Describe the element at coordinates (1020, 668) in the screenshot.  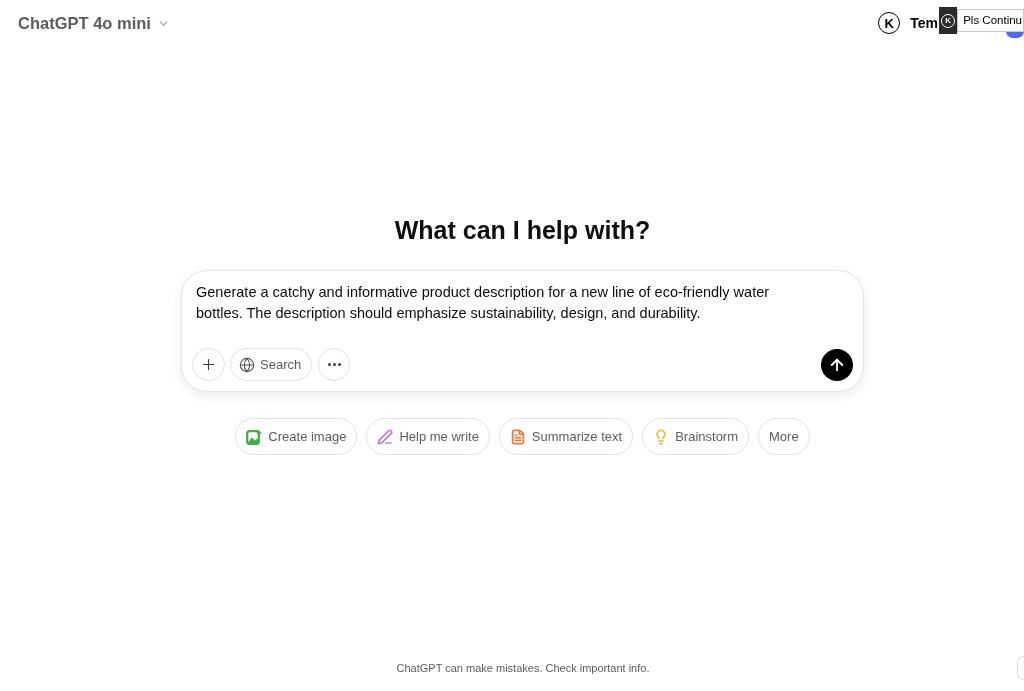
I see `circle-button` at that location.